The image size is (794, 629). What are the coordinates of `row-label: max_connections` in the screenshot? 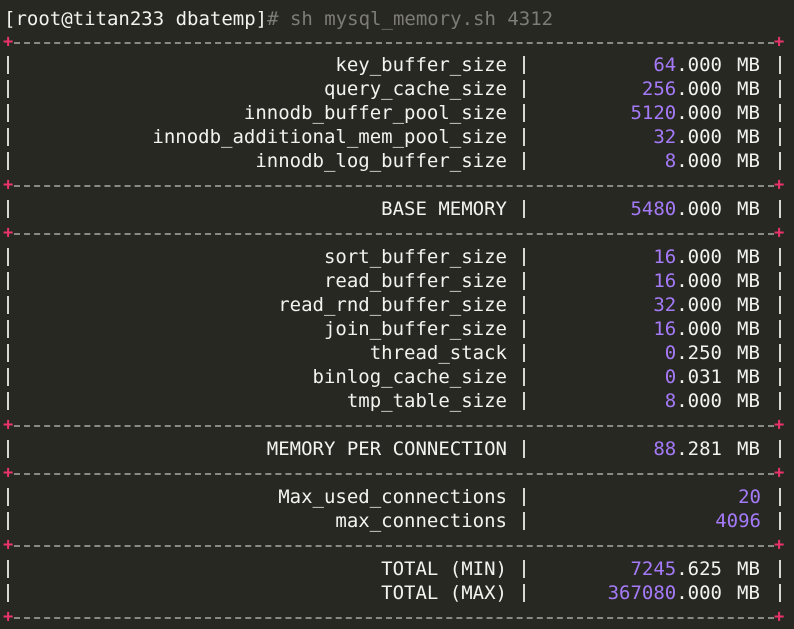 It's located at (421, 521).